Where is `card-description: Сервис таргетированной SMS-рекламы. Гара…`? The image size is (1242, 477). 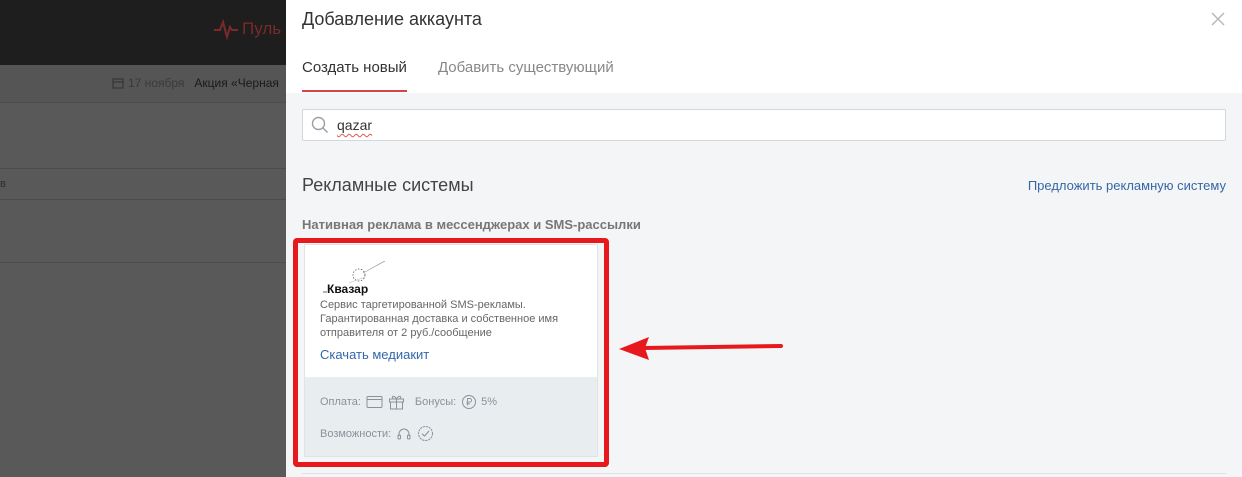
card-description: Сервис таргетированной SMS-рекламы. Гара… is located at coordinates (455, 319).